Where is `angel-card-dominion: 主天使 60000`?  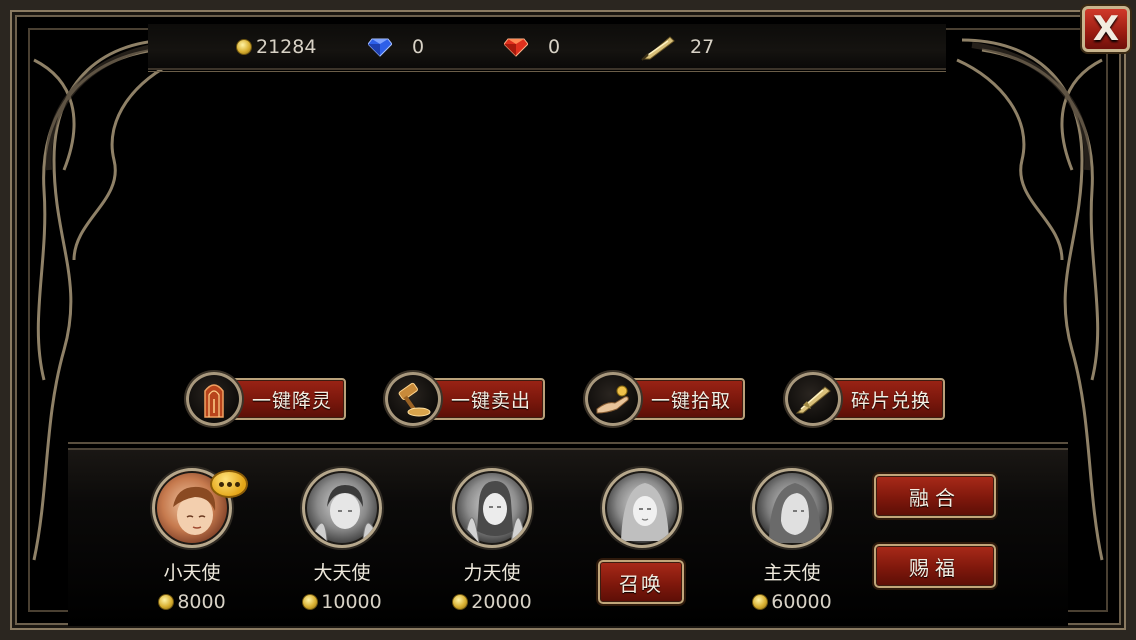
angel-card-dominion: 主天使 60000 is located at coordinates (792, 540).